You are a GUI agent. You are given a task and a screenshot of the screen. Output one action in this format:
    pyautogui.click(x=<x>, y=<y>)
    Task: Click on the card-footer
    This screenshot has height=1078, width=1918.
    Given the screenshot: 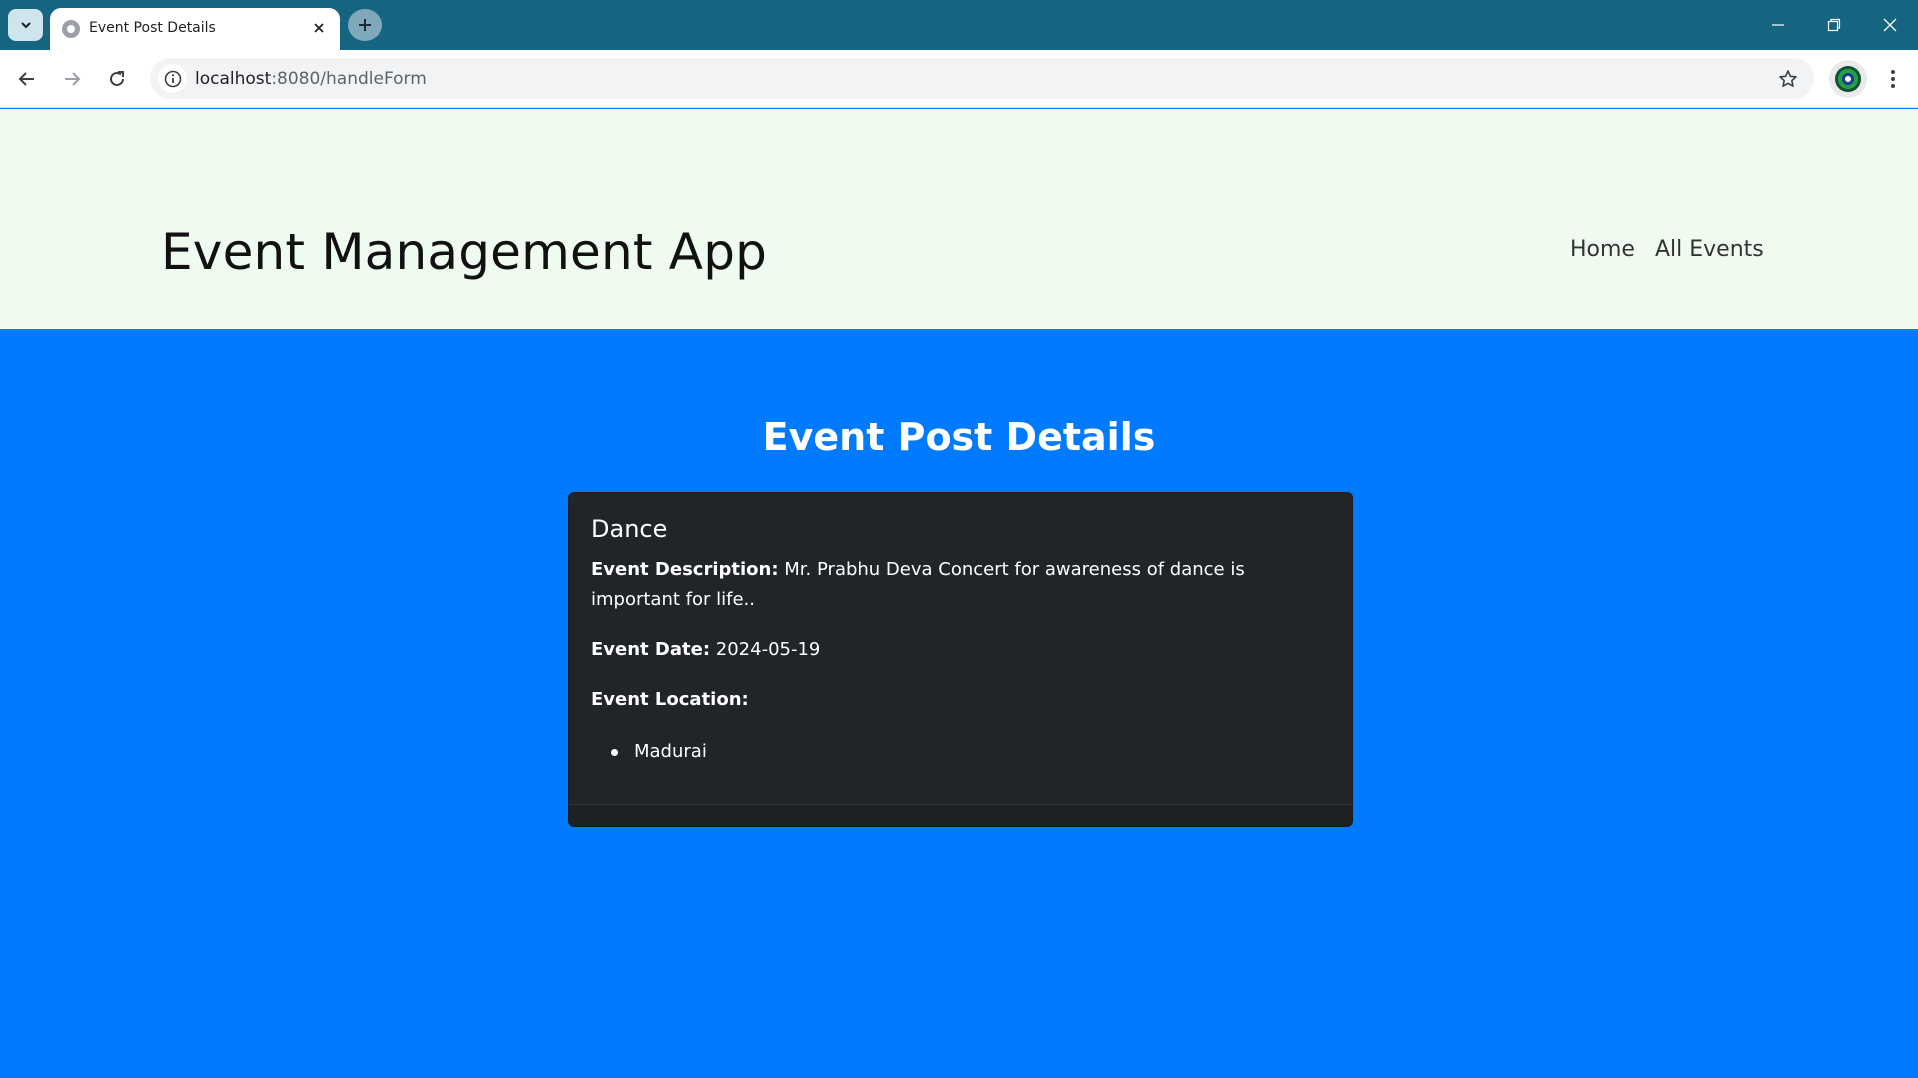 What is the action you would take?
    pyautogui.click(x=960, y=815)
    